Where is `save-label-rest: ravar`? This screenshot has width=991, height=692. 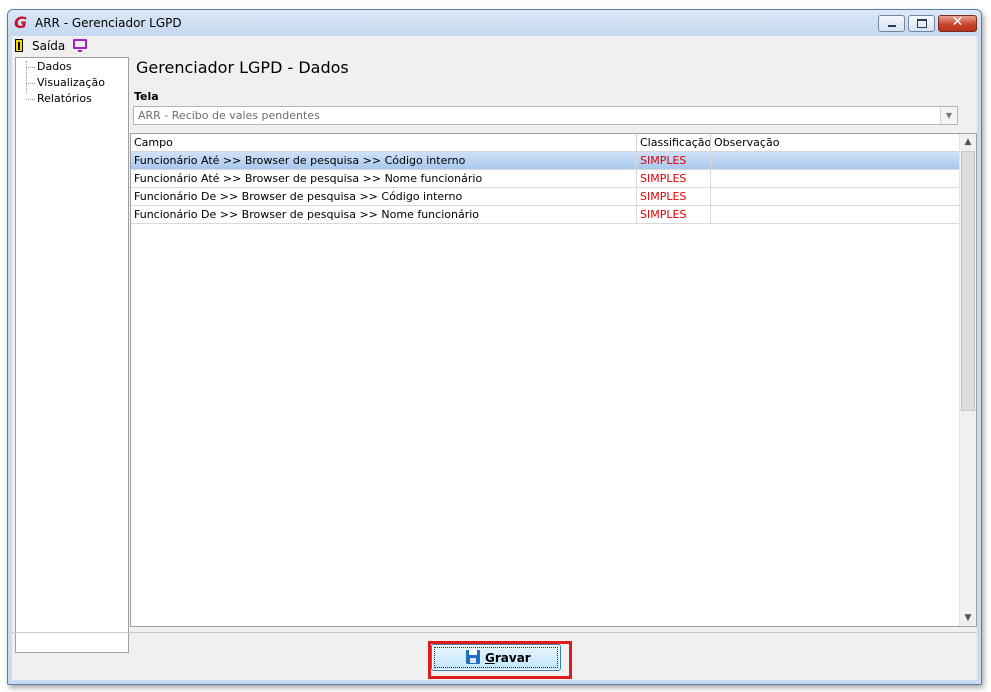
save-label-rest: ravar is located at coordinates (512, 658).